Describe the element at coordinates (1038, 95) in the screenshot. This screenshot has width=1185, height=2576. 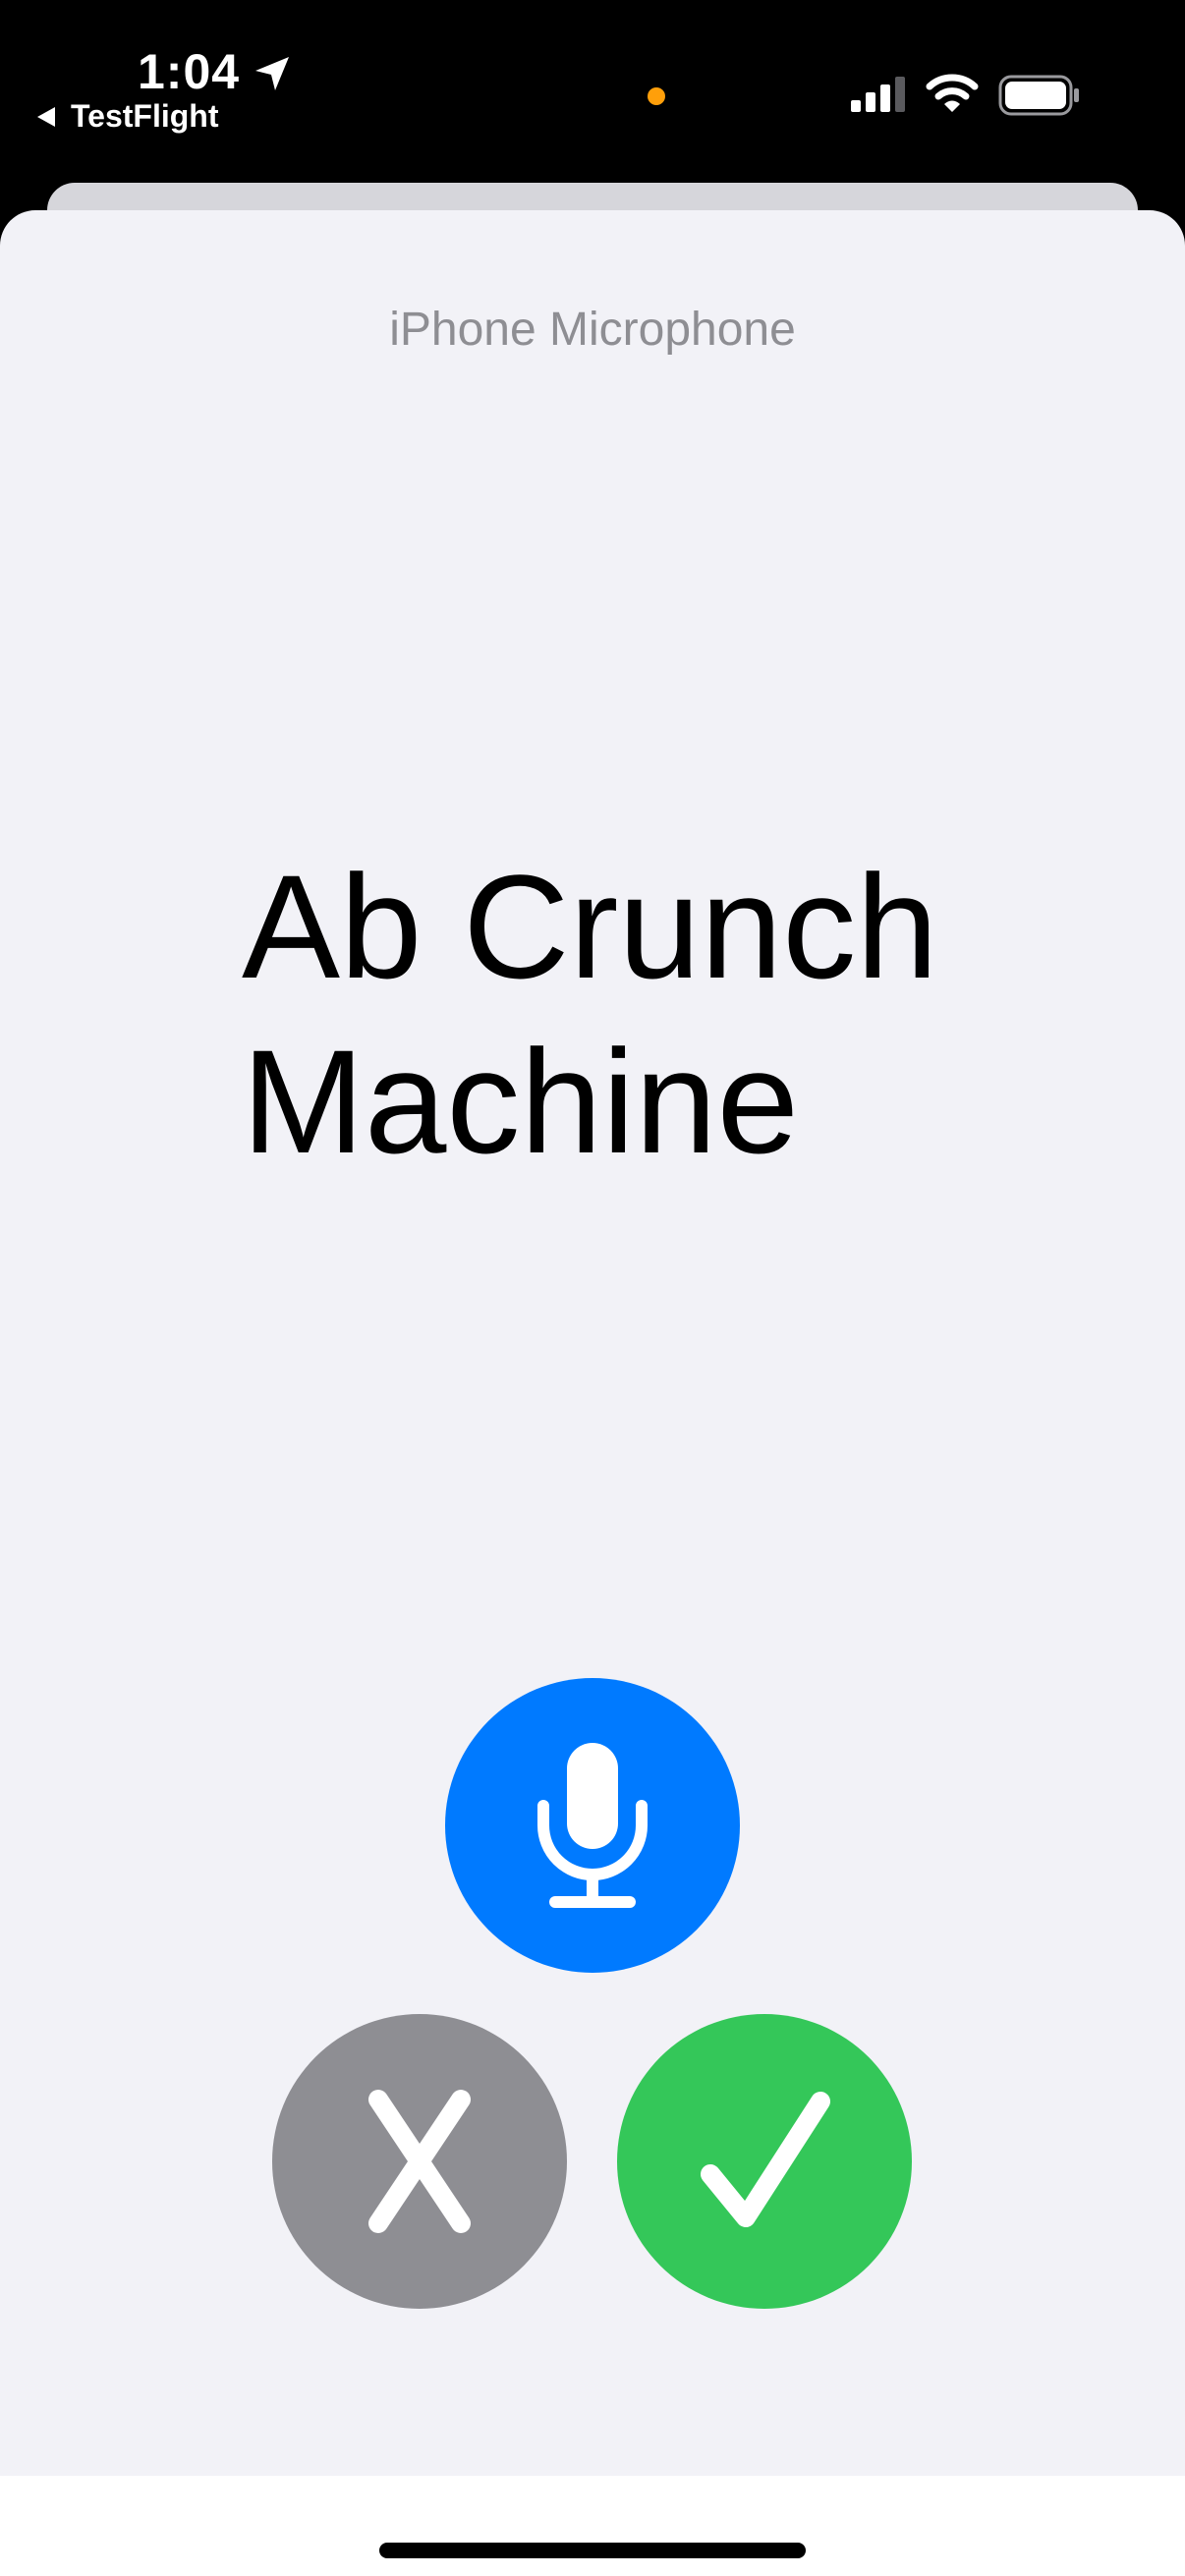
I see `battery-icon` at that location.